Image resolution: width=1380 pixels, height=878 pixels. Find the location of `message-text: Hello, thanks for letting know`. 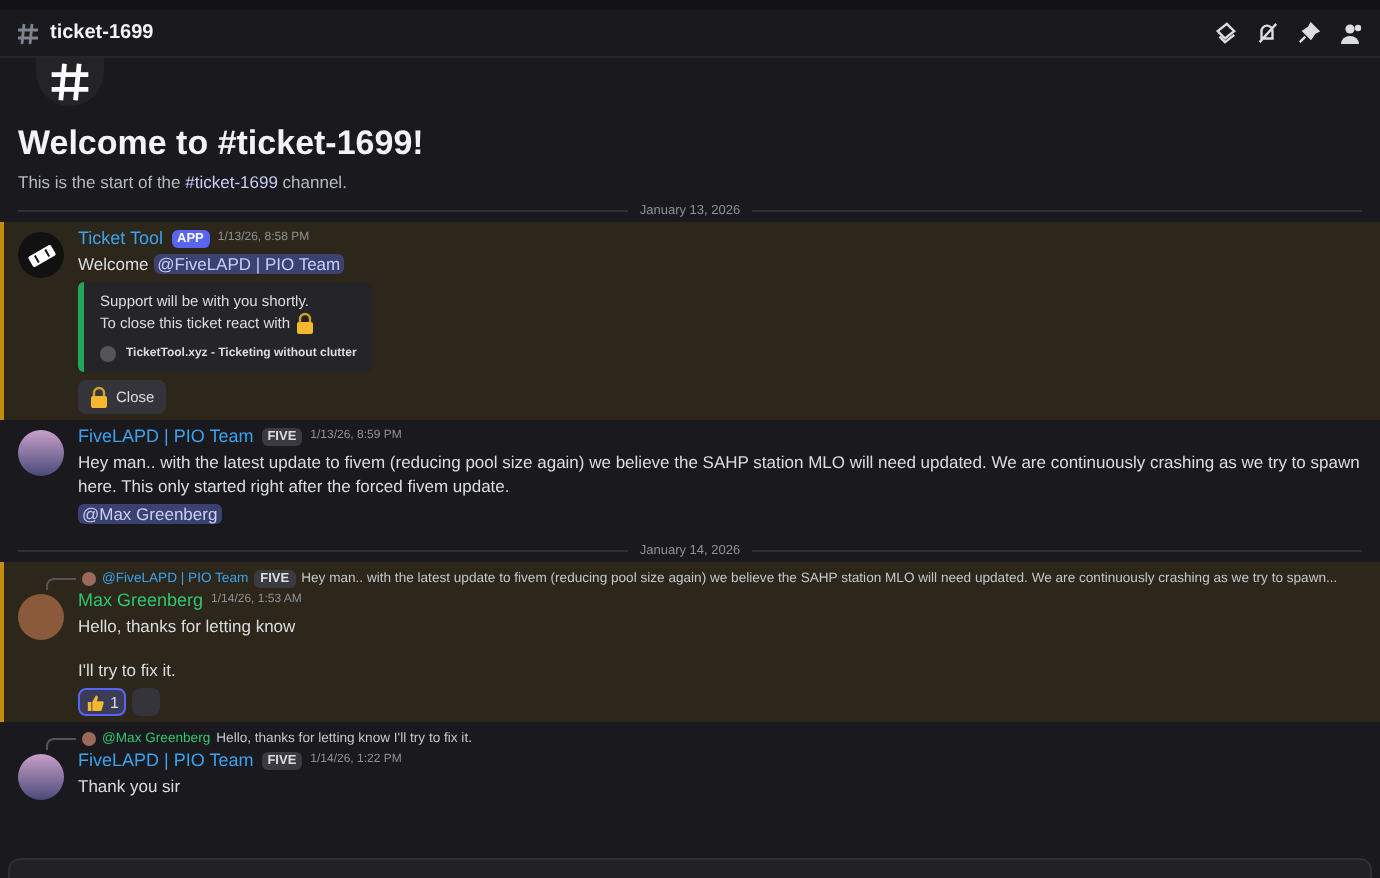

message-text: Hello, thanks for letting know is located at coordinates (187, 626).